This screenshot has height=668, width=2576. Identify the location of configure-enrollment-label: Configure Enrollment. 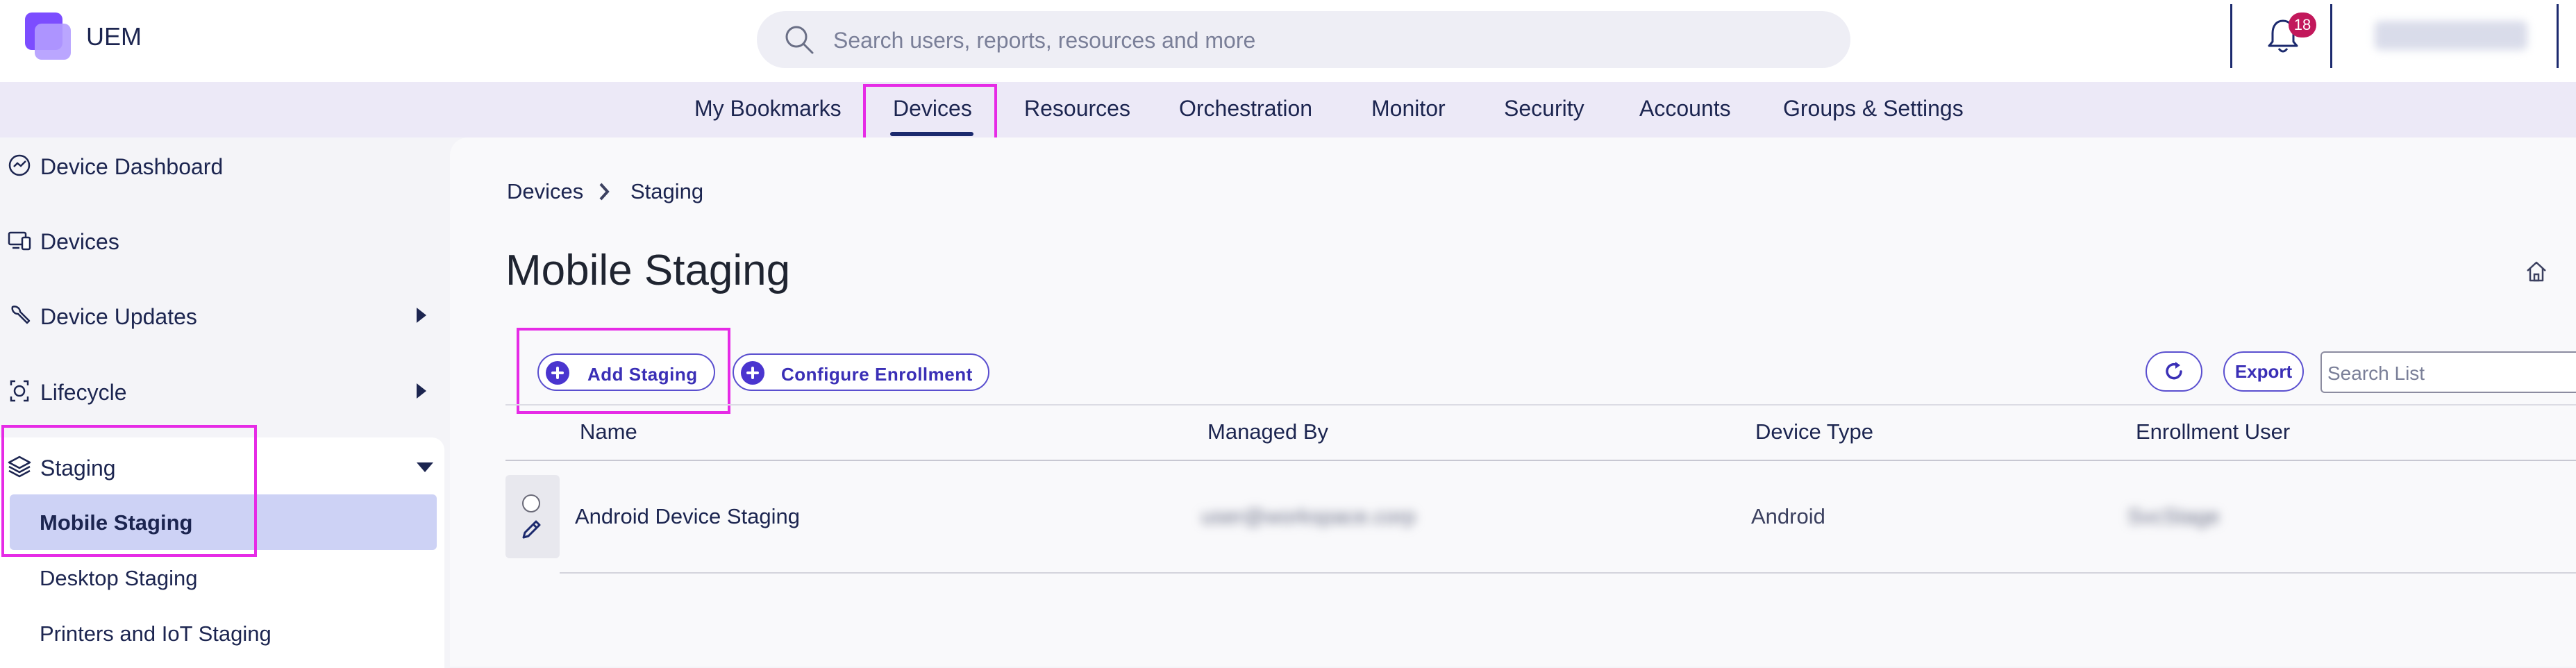
(877, 374).